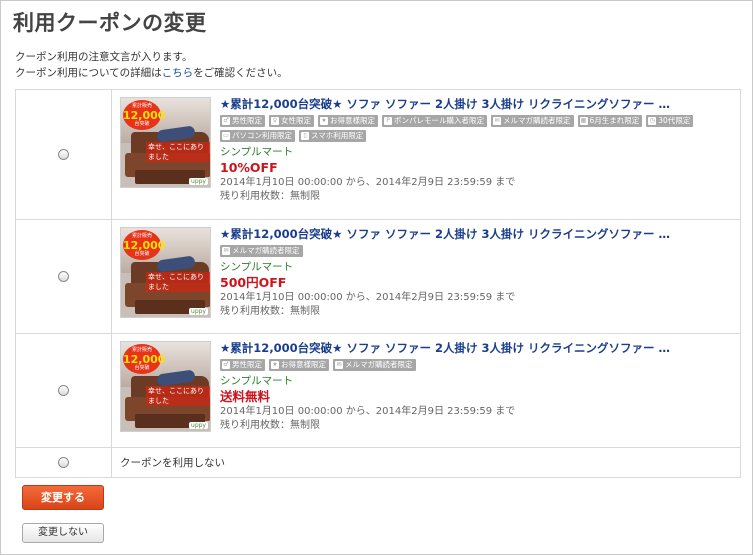  I want to click on notice-line-2: クーポン利用についての詳細はこちらをご確認ください。, so click(151, 73).